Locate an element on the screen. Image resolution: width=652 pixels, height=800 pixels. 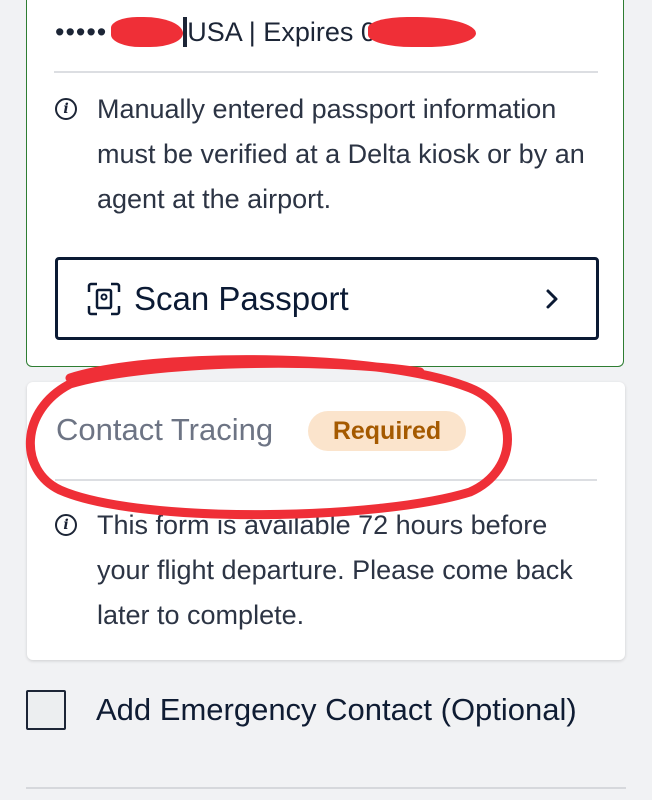
passport-summary: ••••• USA | Expires 0 is located at coordinates (265, 32).